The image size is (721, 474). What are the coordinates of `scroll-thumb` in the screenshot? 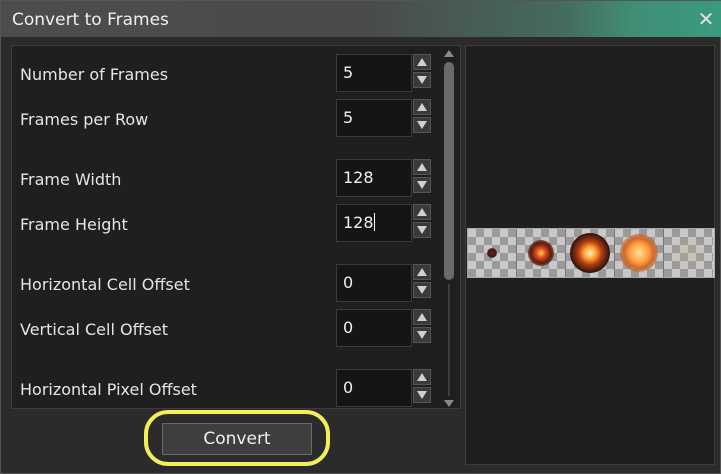 It's located at (449, 171).